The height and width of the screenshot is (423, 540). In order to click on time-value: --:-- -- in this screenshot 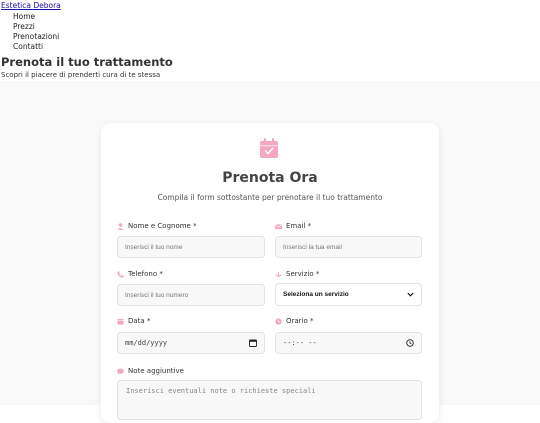, I will do `click(300, 343)`.